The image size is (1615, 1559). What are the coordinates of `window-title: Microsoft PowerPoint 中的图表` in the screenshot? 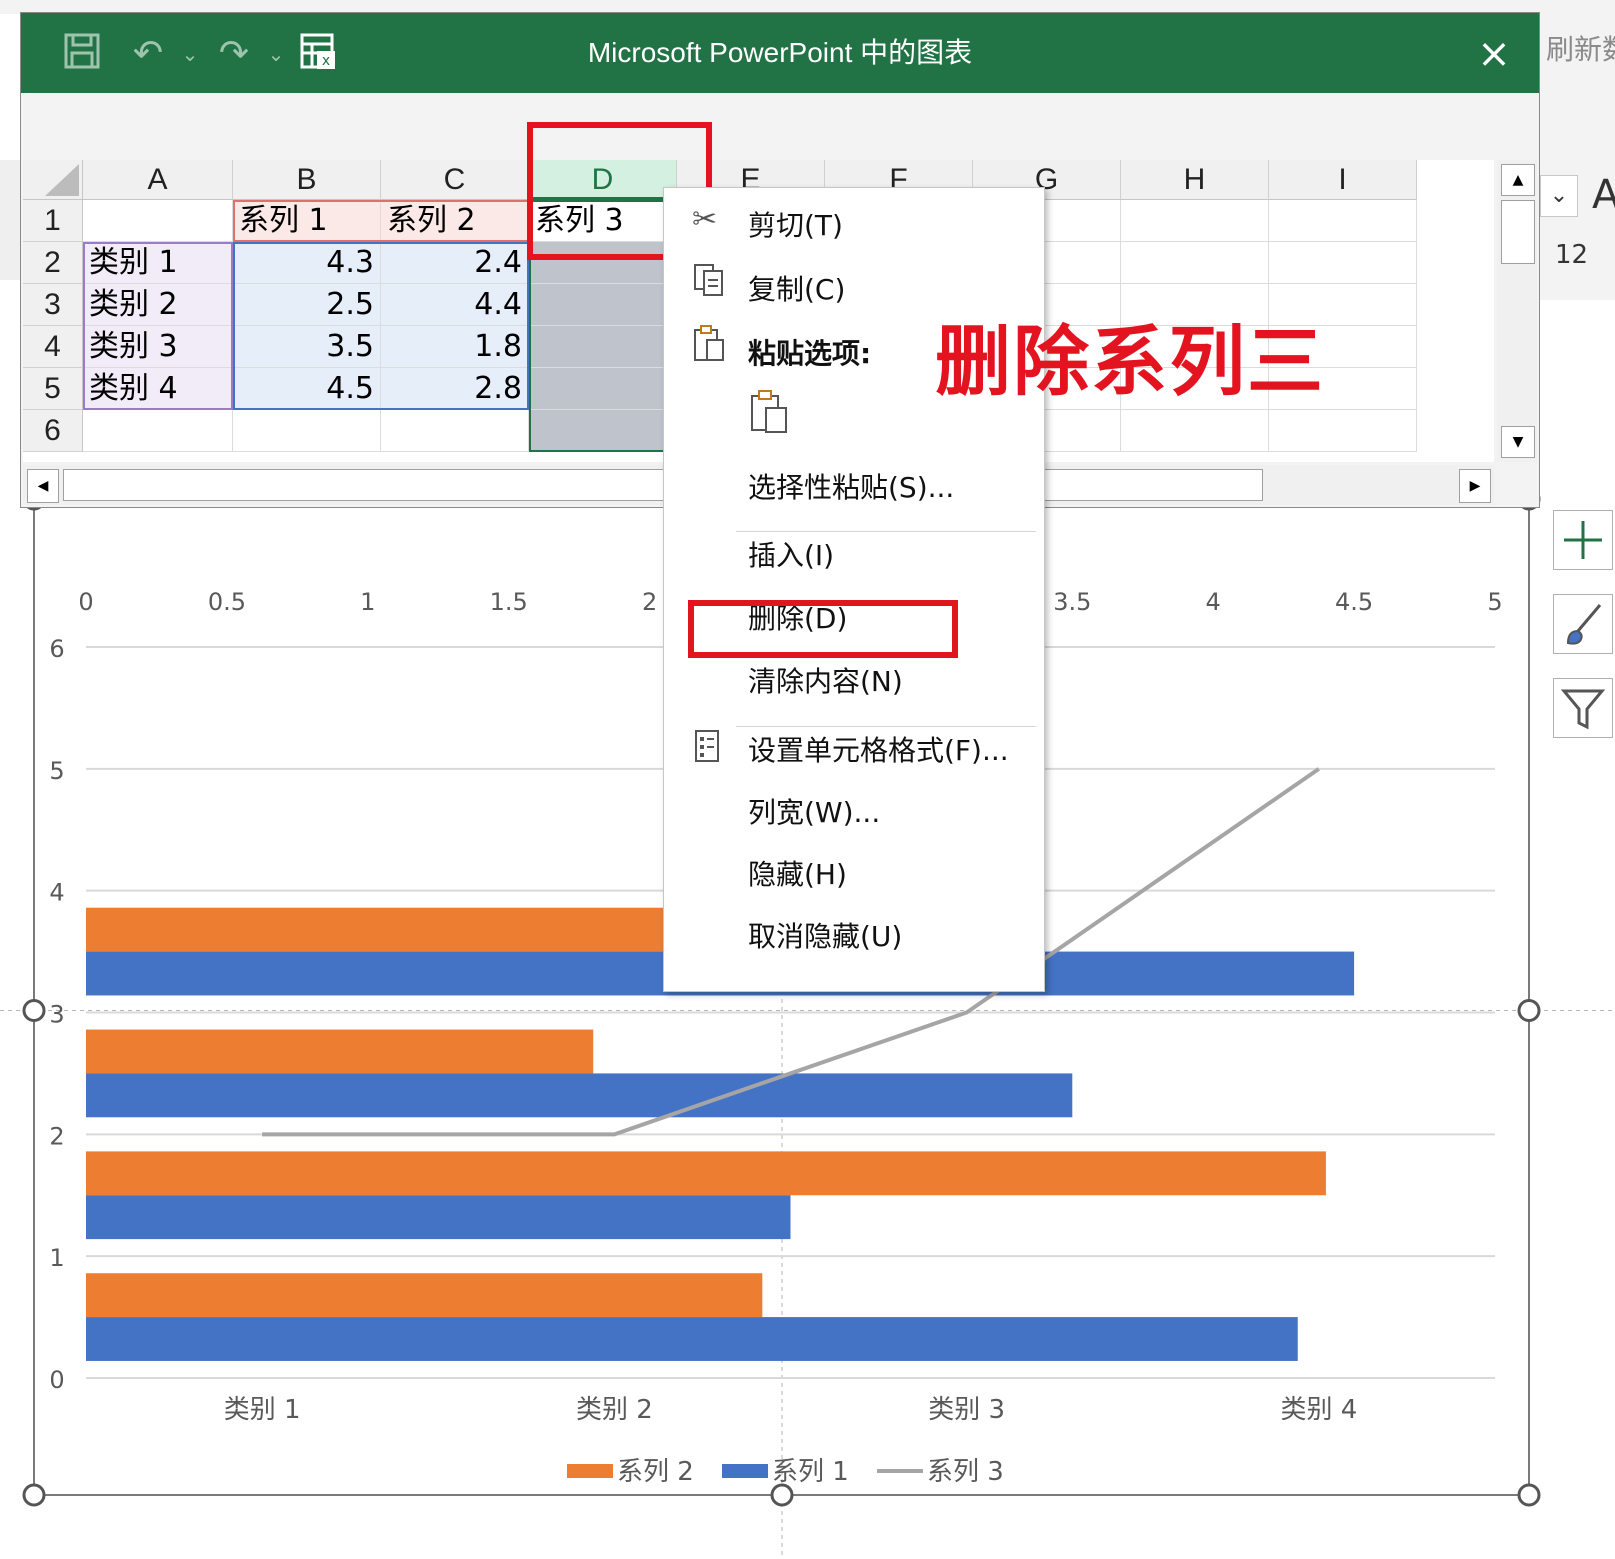 It's located at (780, 52).